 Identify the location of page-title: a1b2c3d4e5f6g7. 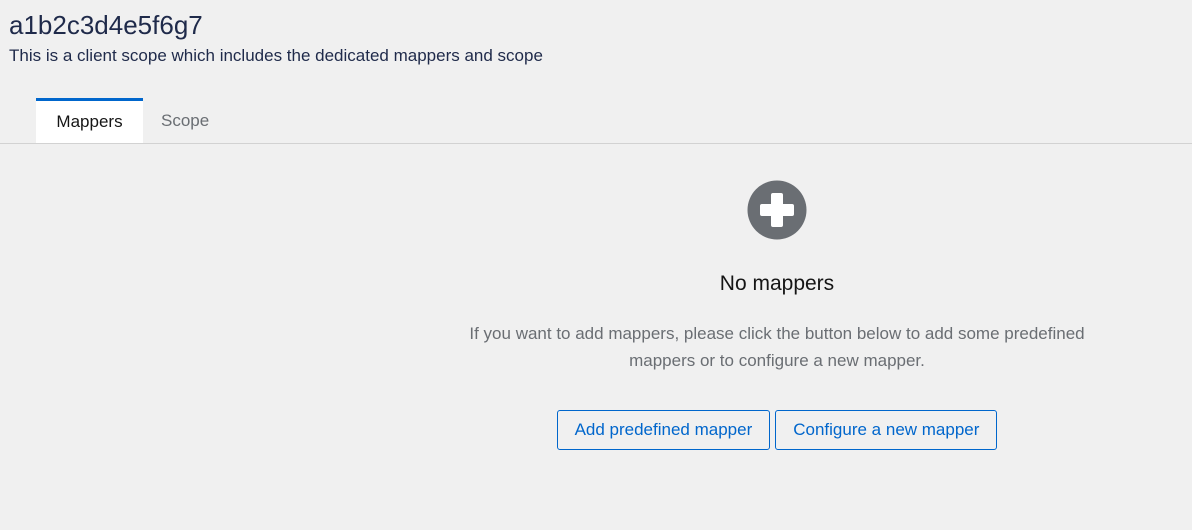
(106, 25).